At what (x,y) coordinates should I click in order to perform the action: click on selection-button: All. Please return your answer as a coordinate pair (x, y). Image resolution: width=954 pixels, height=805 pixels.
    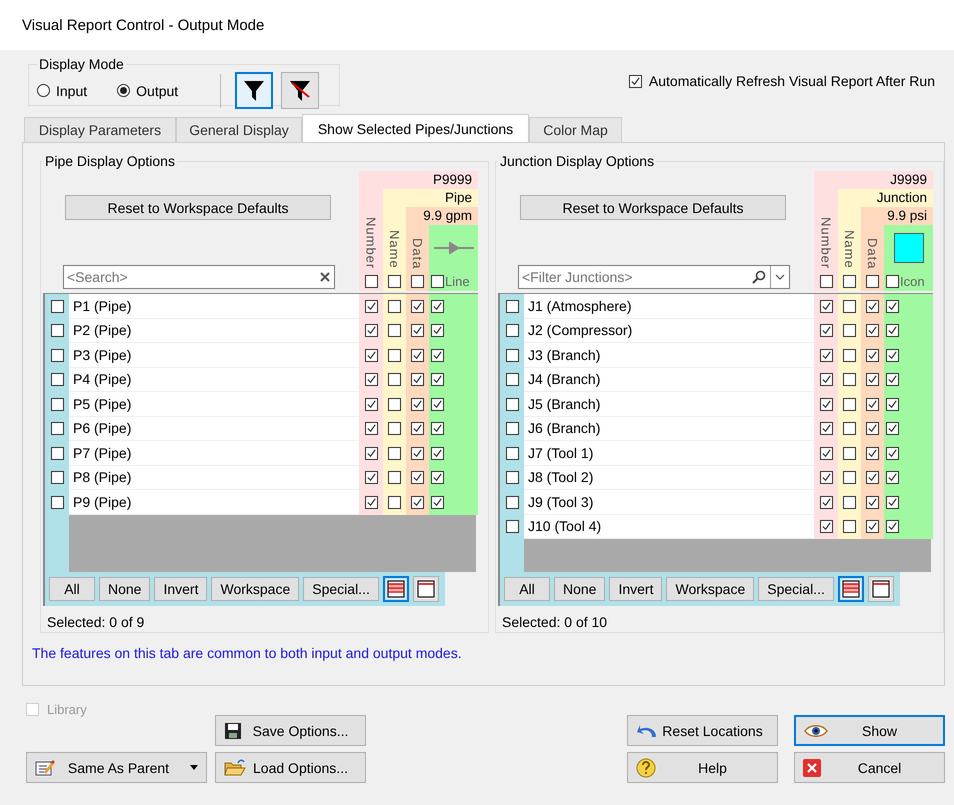
    Looking at the image, I should click on (527, 589).